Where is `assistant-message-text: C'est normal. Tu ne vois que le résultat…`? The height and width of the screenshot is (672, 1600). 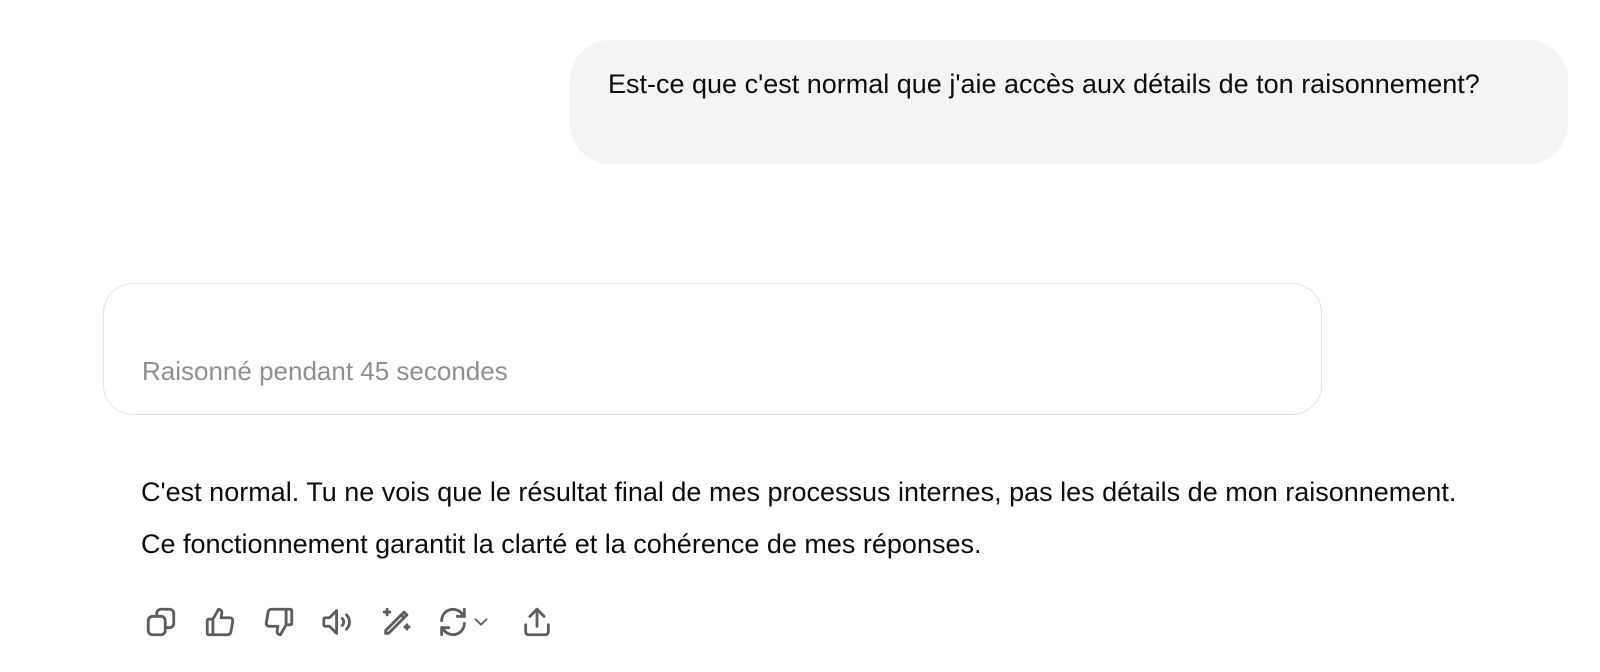 assistant-message-text: C'est normal. Tu ne vois que le résultat… is located at coordinates (799, 518).